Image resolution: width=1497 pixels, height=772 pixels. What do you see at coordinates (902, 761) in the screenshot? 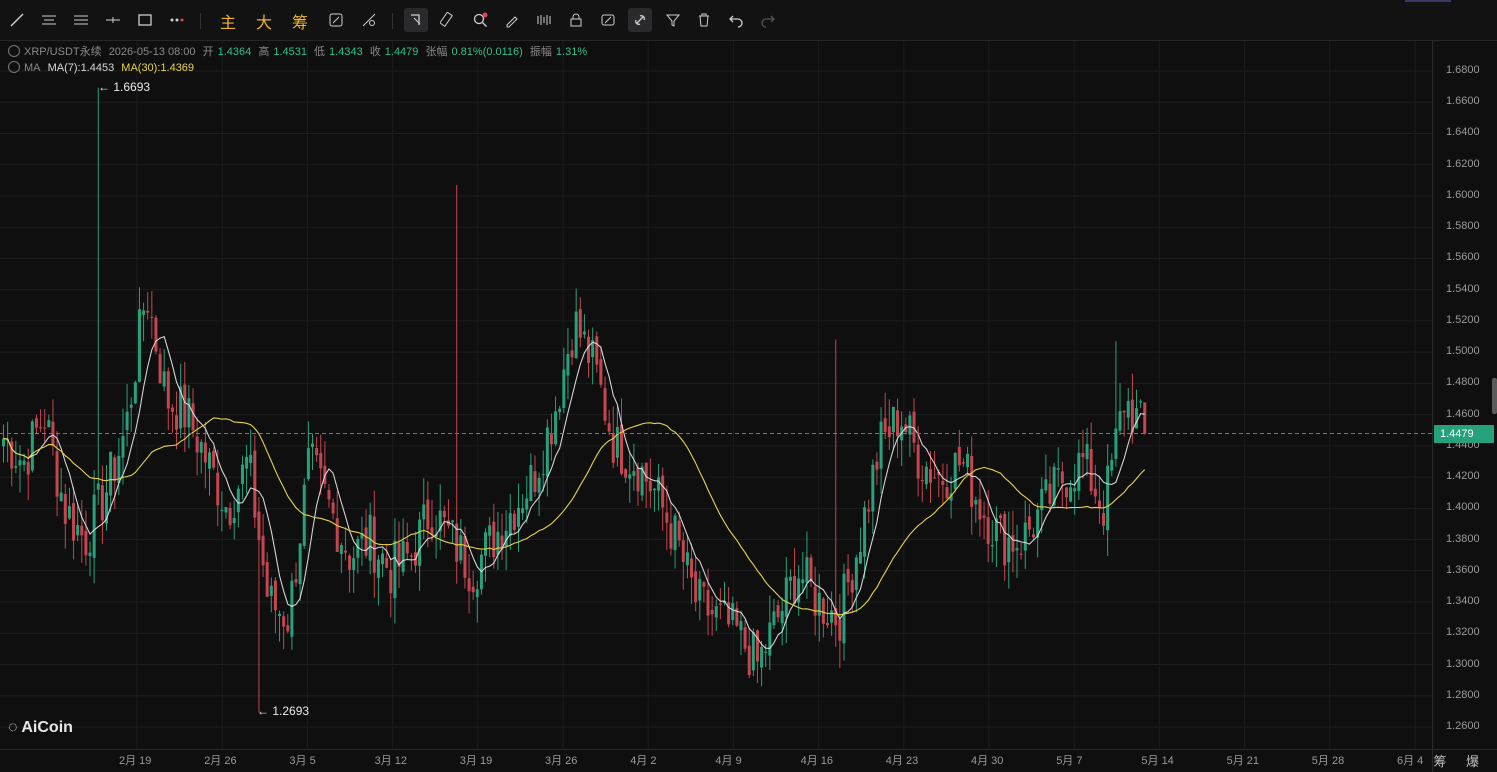
I see `x-tick-label: 4月 23` at bounding box center [902, 761].